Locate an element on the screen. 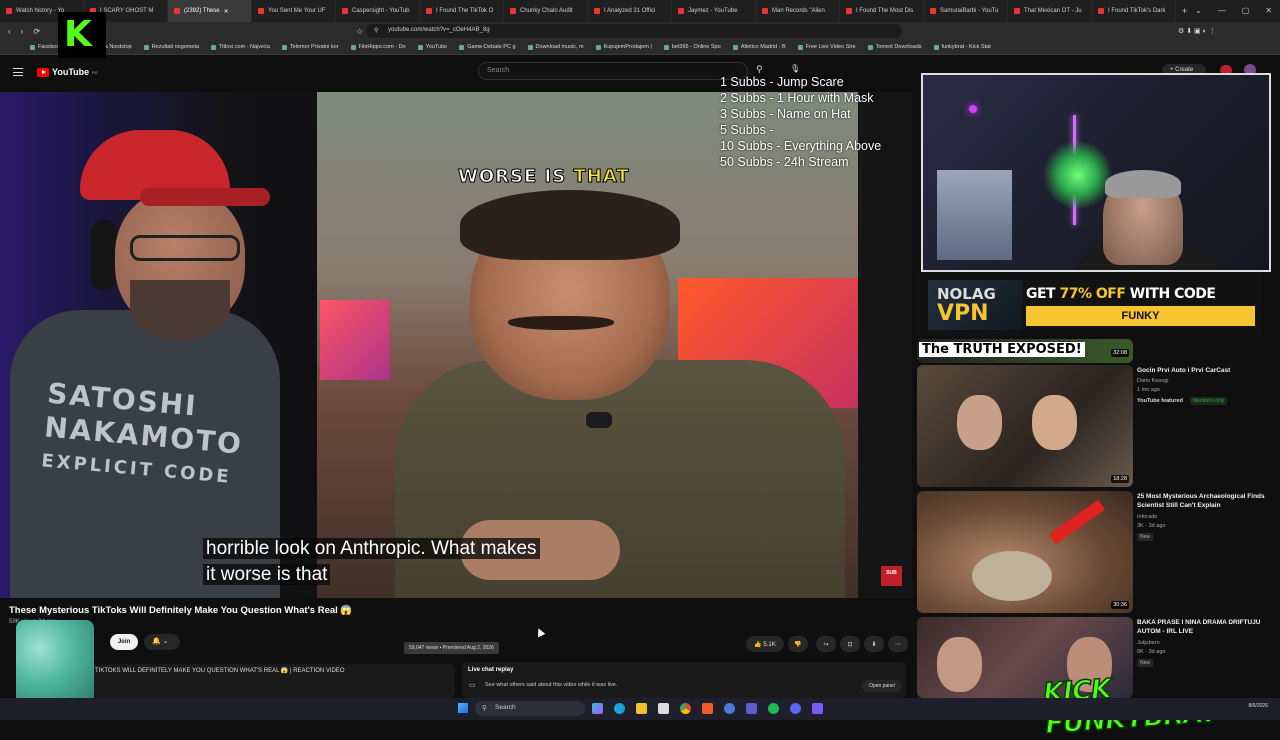  bookmark-item: Torrent Downloads is located at coordinates (894, 47).